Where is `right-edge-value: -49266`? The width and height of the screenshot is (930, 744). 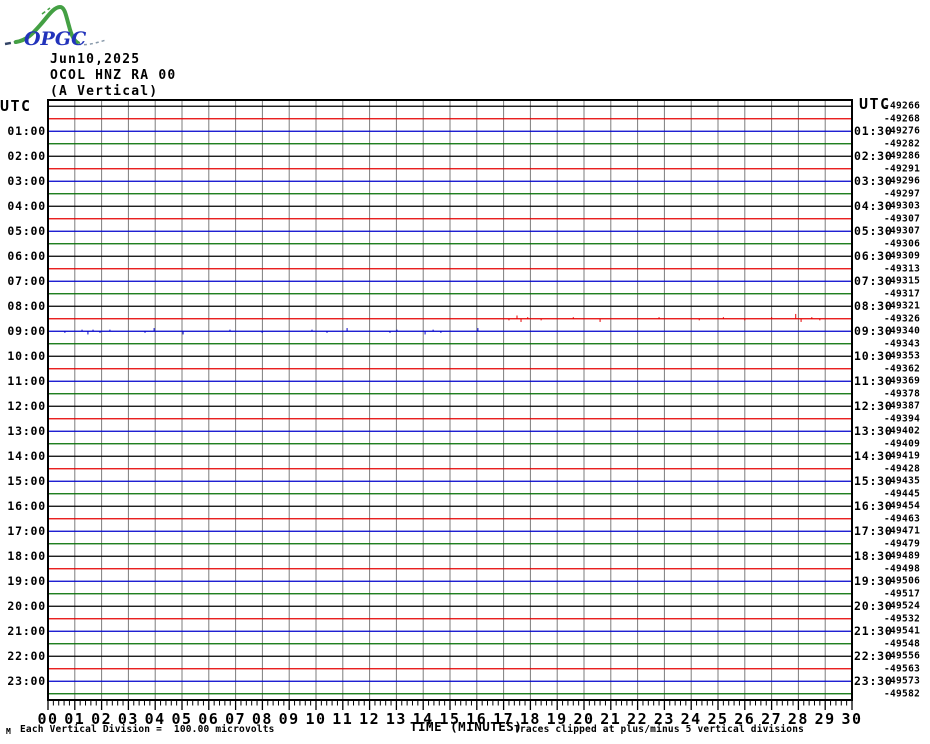 right-edge-value: -49266 is located at coordinates (902, 106).